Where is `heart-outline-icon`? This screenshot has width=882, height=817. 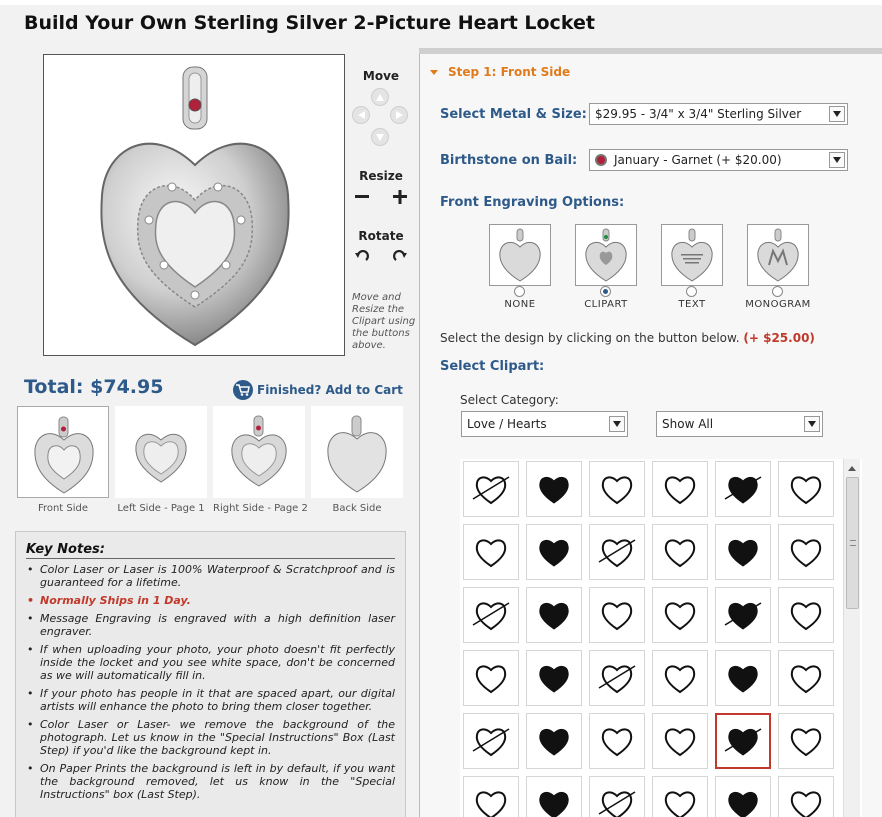
heart-outline-icon is located at coordinates (743, 490).